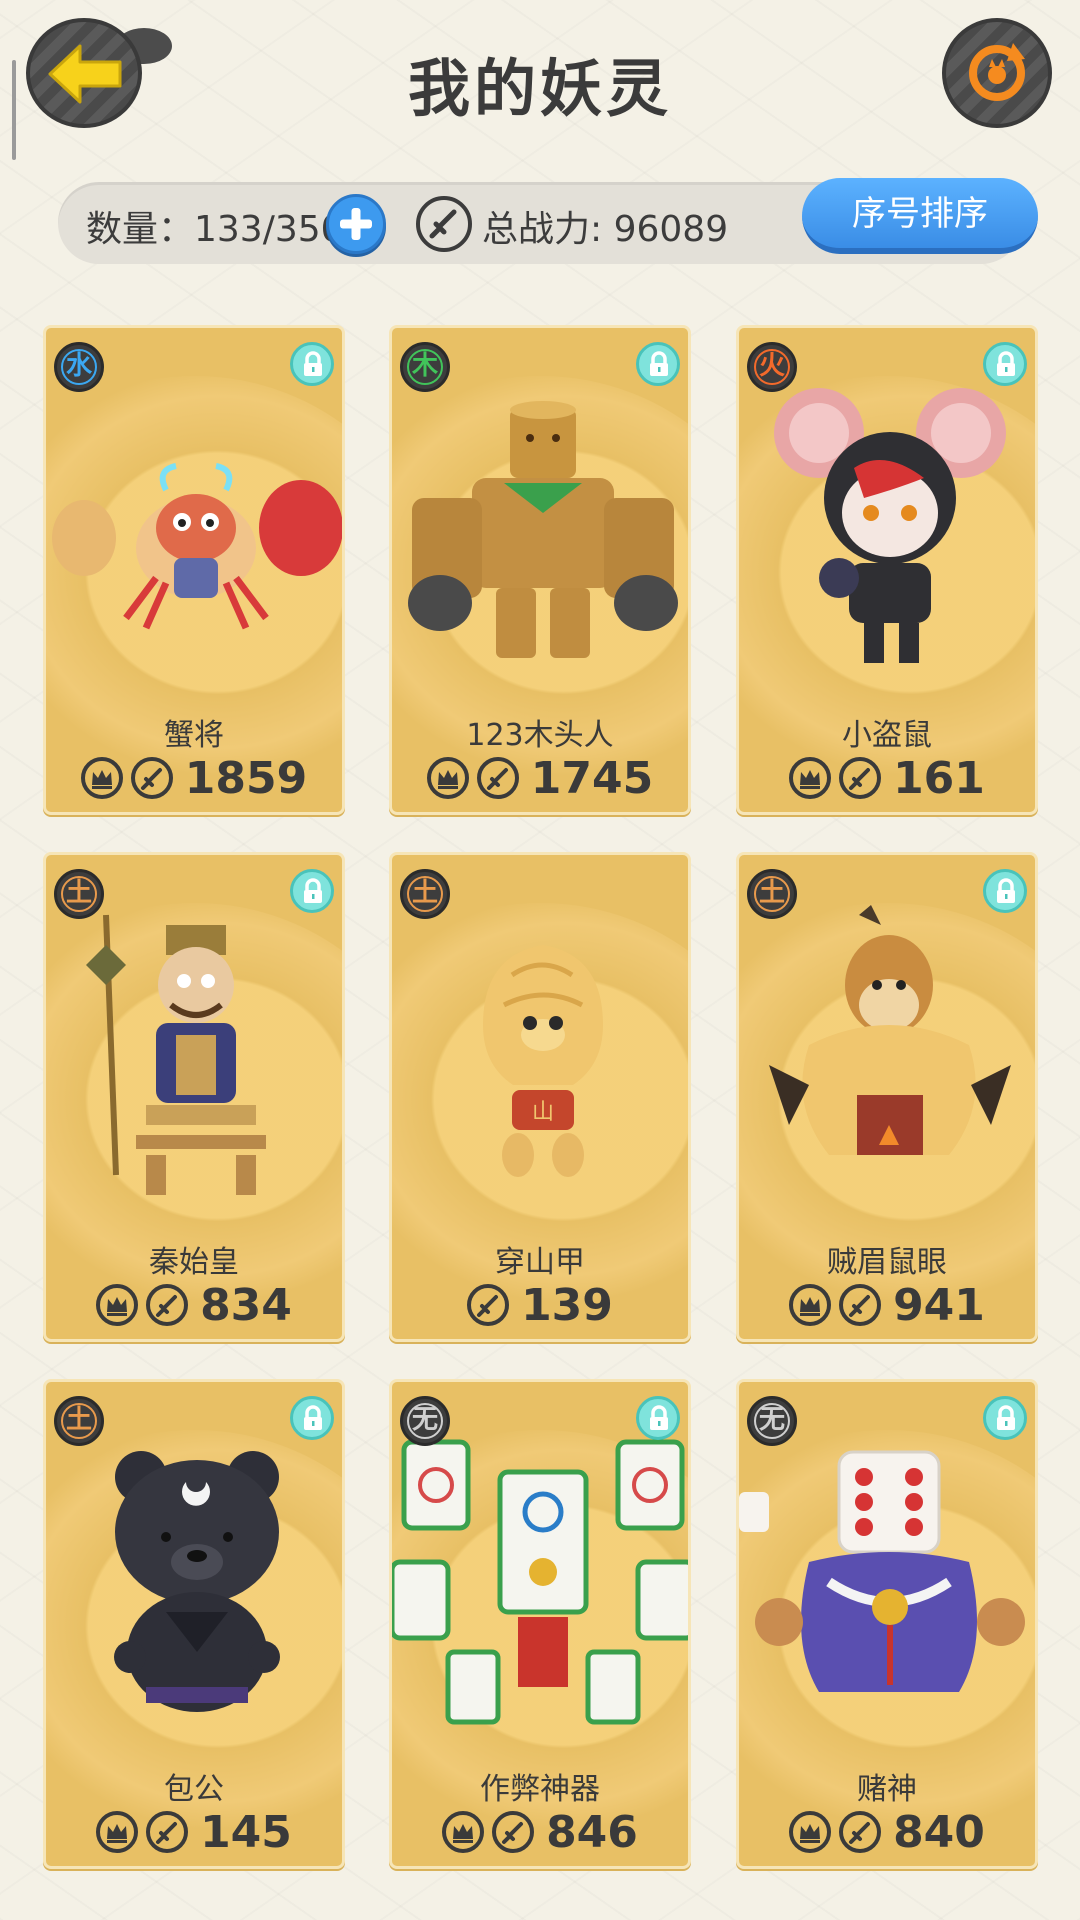  I want to click on element-badge: 火, so click(772, 367).